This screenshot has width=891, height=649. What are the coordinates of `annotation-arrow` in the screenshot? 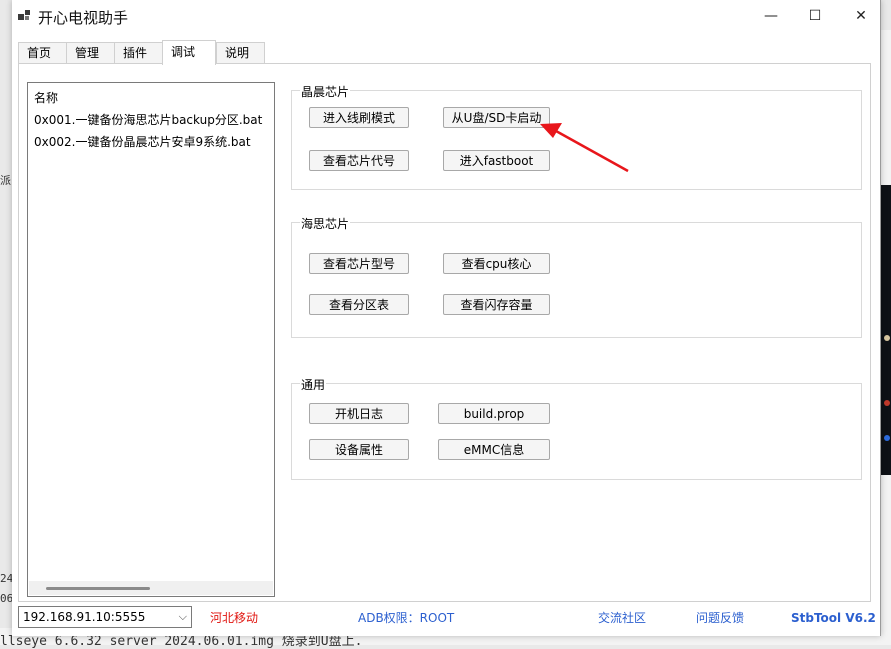 It's located at (584, 148).